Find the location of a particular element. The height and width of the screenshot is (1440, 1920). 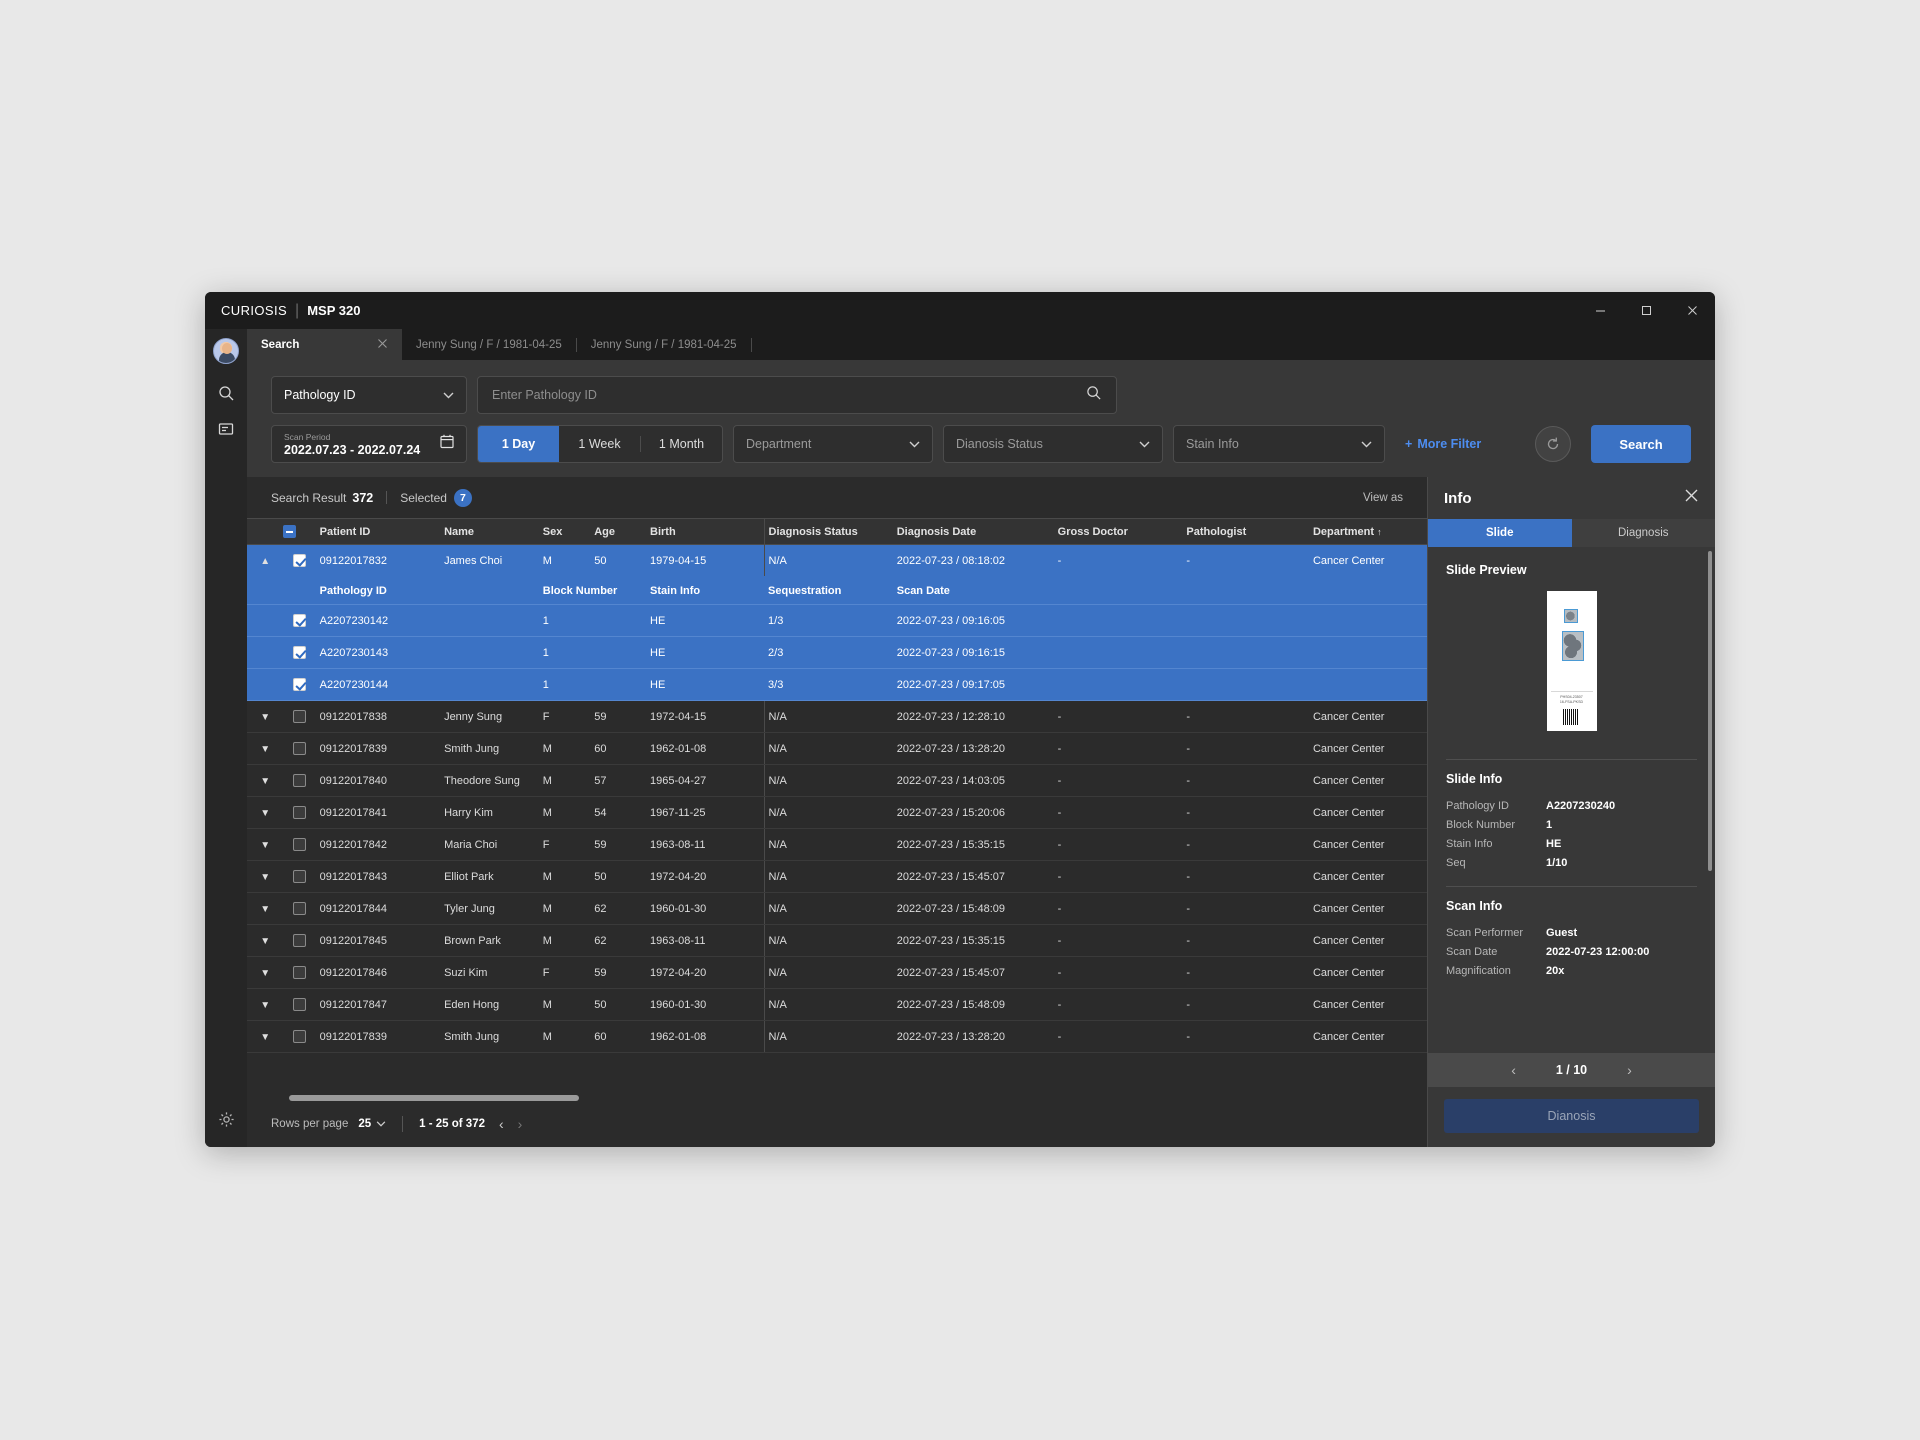

vertical-scrollbar is located at coordinates (1710, 711).